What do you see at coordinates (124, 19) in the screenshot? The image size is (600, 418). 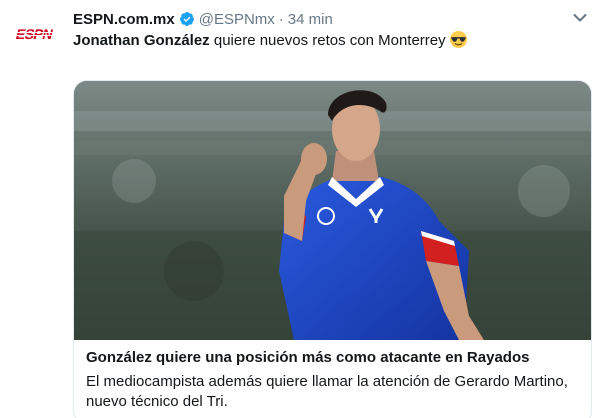 I see `display-name: ESPN.com.mx` at bounding box center [124, 19].